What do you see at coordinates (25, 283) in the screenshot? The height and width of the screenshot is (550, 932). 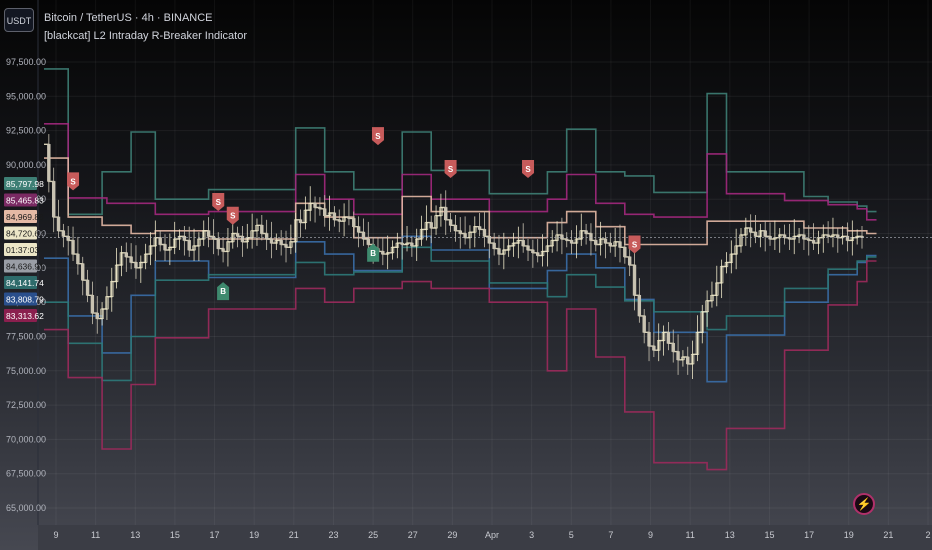 I see `price-badge-label: 84,141.74` at bounding box center [25, 283].